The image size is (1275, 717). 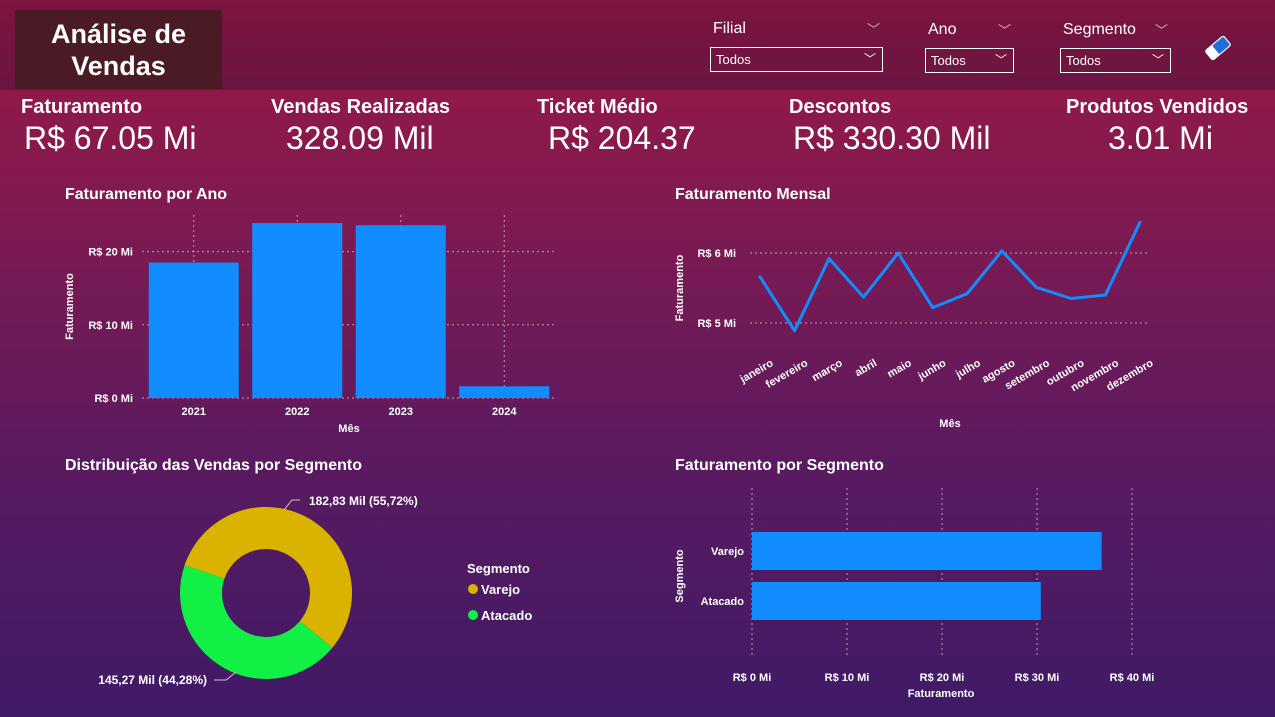 What do you see at coordinates (360, 138) in the screenshot?
I see `kpi-vendas-value: 328.09 Mil` at bounding box center [360, 138].